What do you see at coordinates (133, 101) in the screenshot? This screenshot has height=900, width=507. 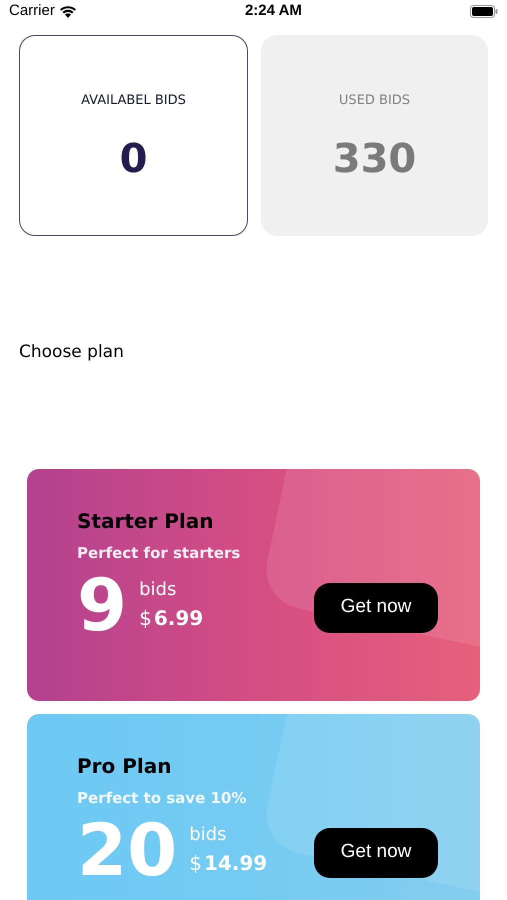 I see `stat-label: AVAILABEL BIDS` at bounding box center [133, 101].